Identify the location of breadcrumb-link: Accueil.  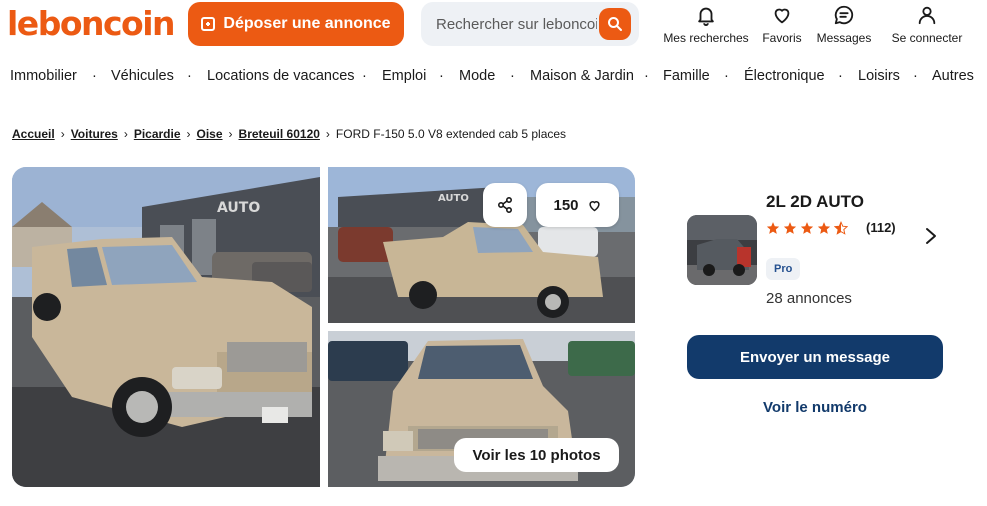
(33, 134).